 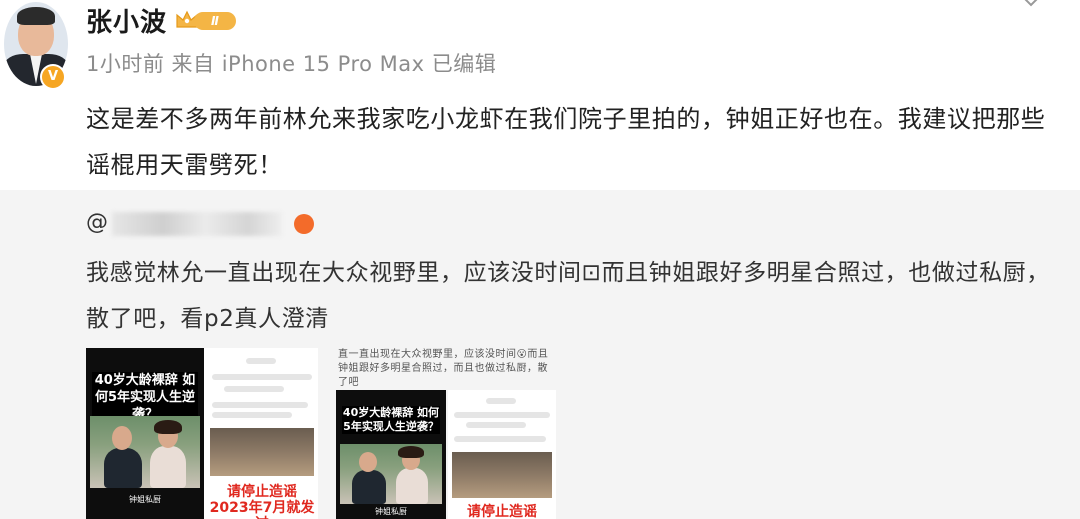 What do you see at coordinates (502, 454) in the screenshot?
I see `phone-screenshot-light: 请停止造谣` at bounding box center [502, 454].